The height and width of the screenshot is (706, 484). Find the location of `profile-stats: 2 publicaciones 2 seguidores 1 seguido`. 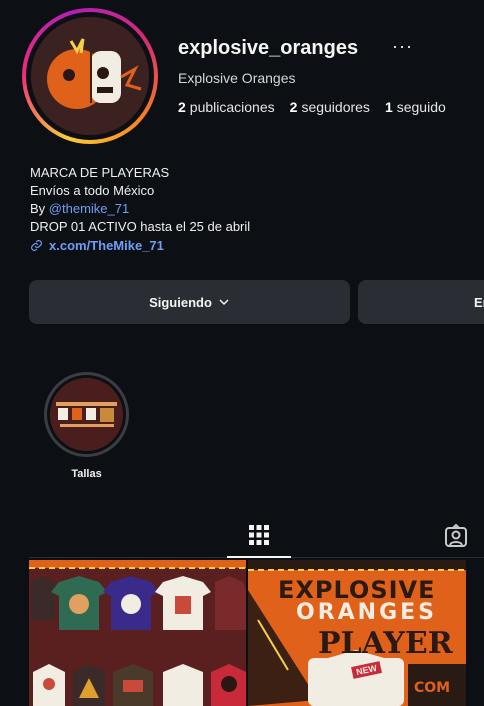

profile-stats: 2 publicaciones 2 seguidores 1 seguido is located at coordinates (312, 107).